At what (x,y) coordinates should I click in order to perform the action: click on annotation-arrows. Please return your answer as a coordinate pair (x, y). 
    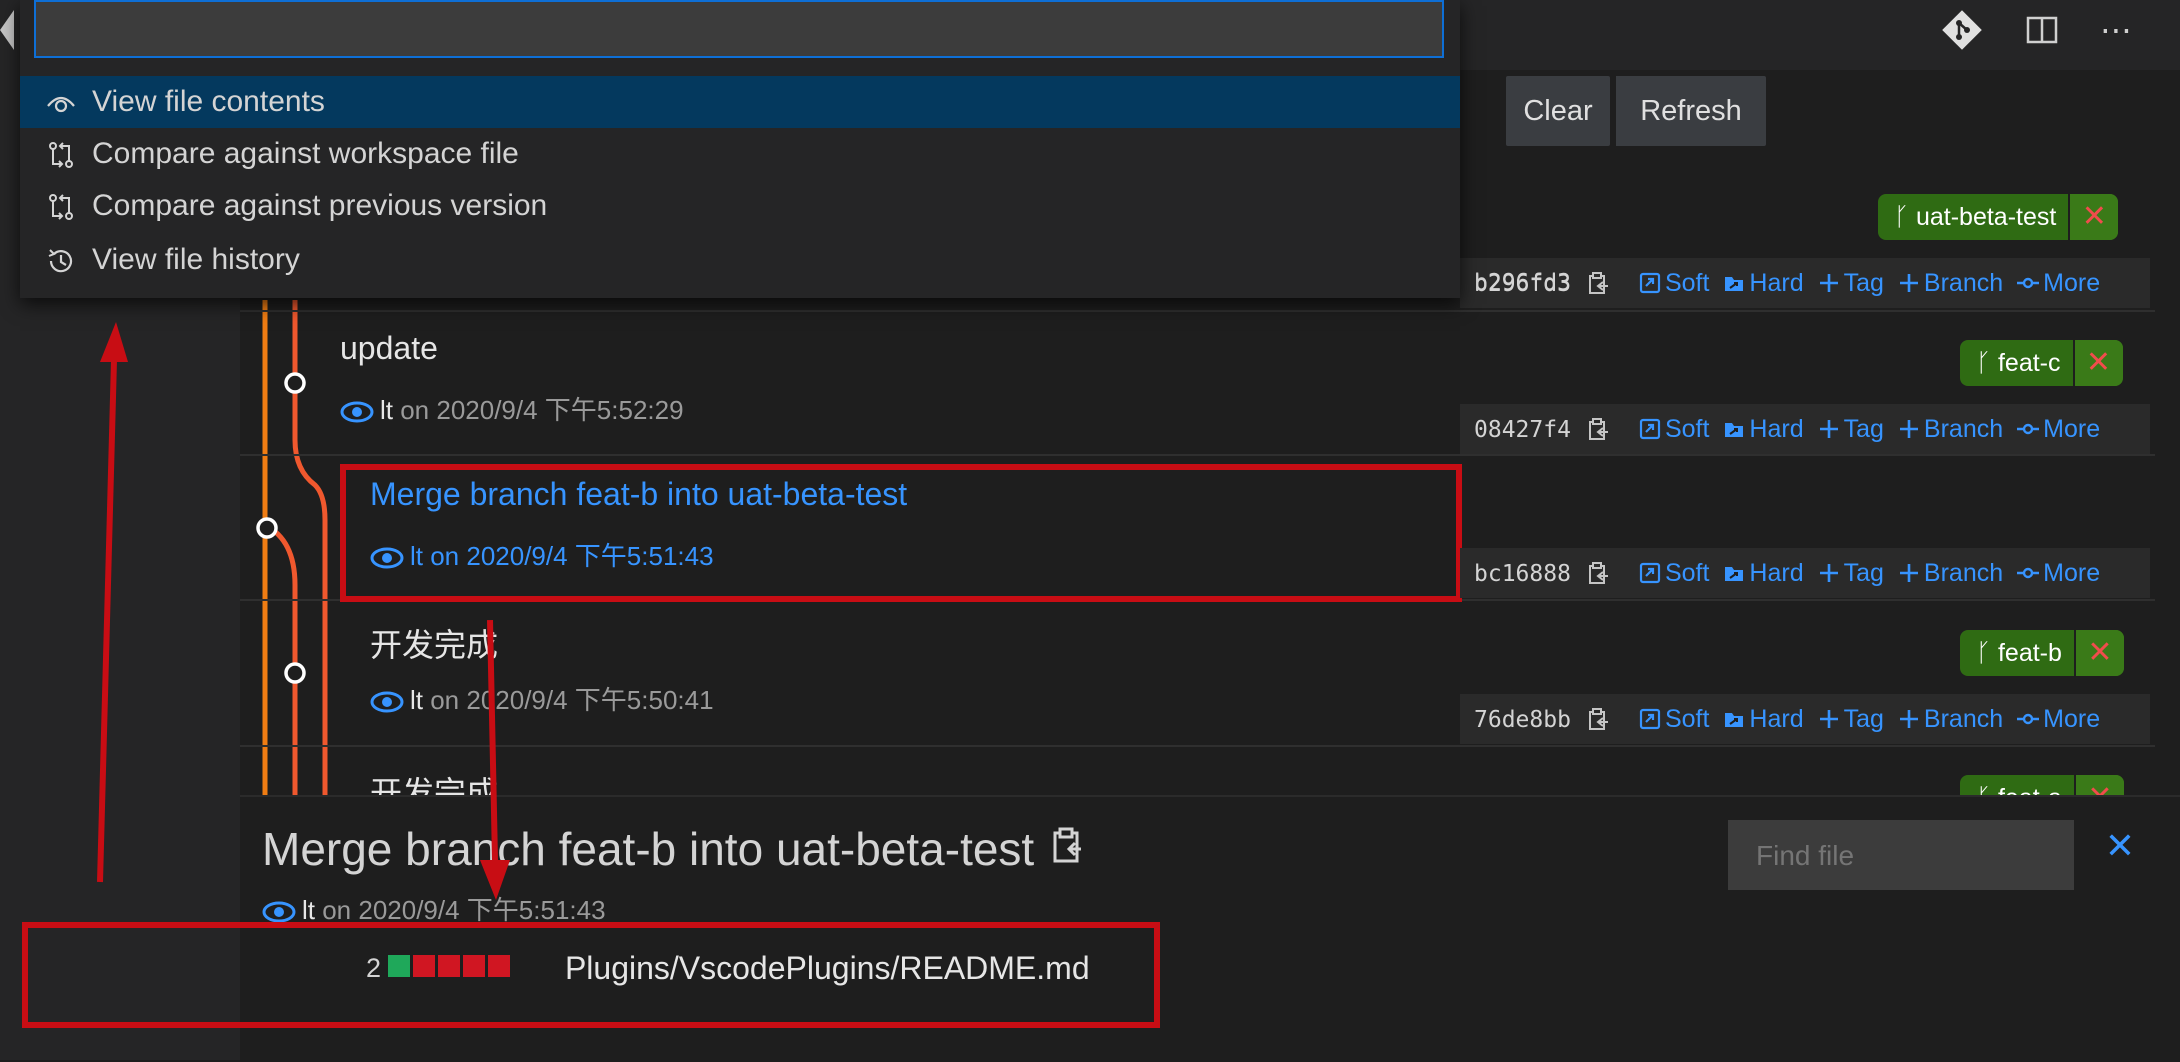
    Looking at the image, I should click on (303, 611).